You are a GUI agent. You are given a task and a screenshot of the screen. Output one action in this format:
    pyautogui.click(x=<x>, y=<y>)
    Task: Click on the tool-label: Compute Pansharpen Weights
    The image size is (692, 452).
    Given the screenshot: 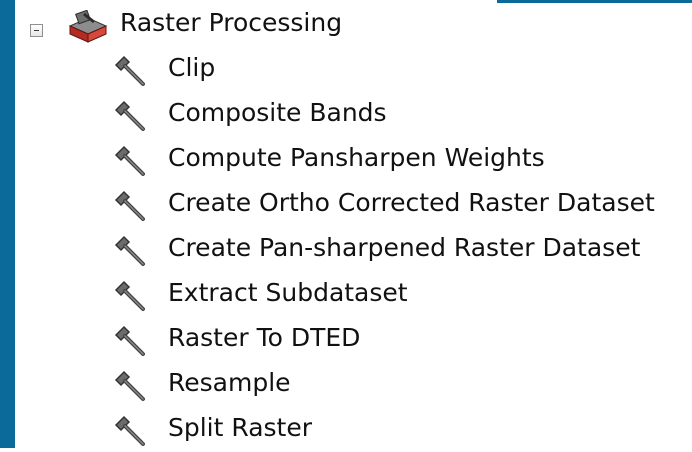 What is the action you would take?
    pyautogui.click(x=356, y=157)
    